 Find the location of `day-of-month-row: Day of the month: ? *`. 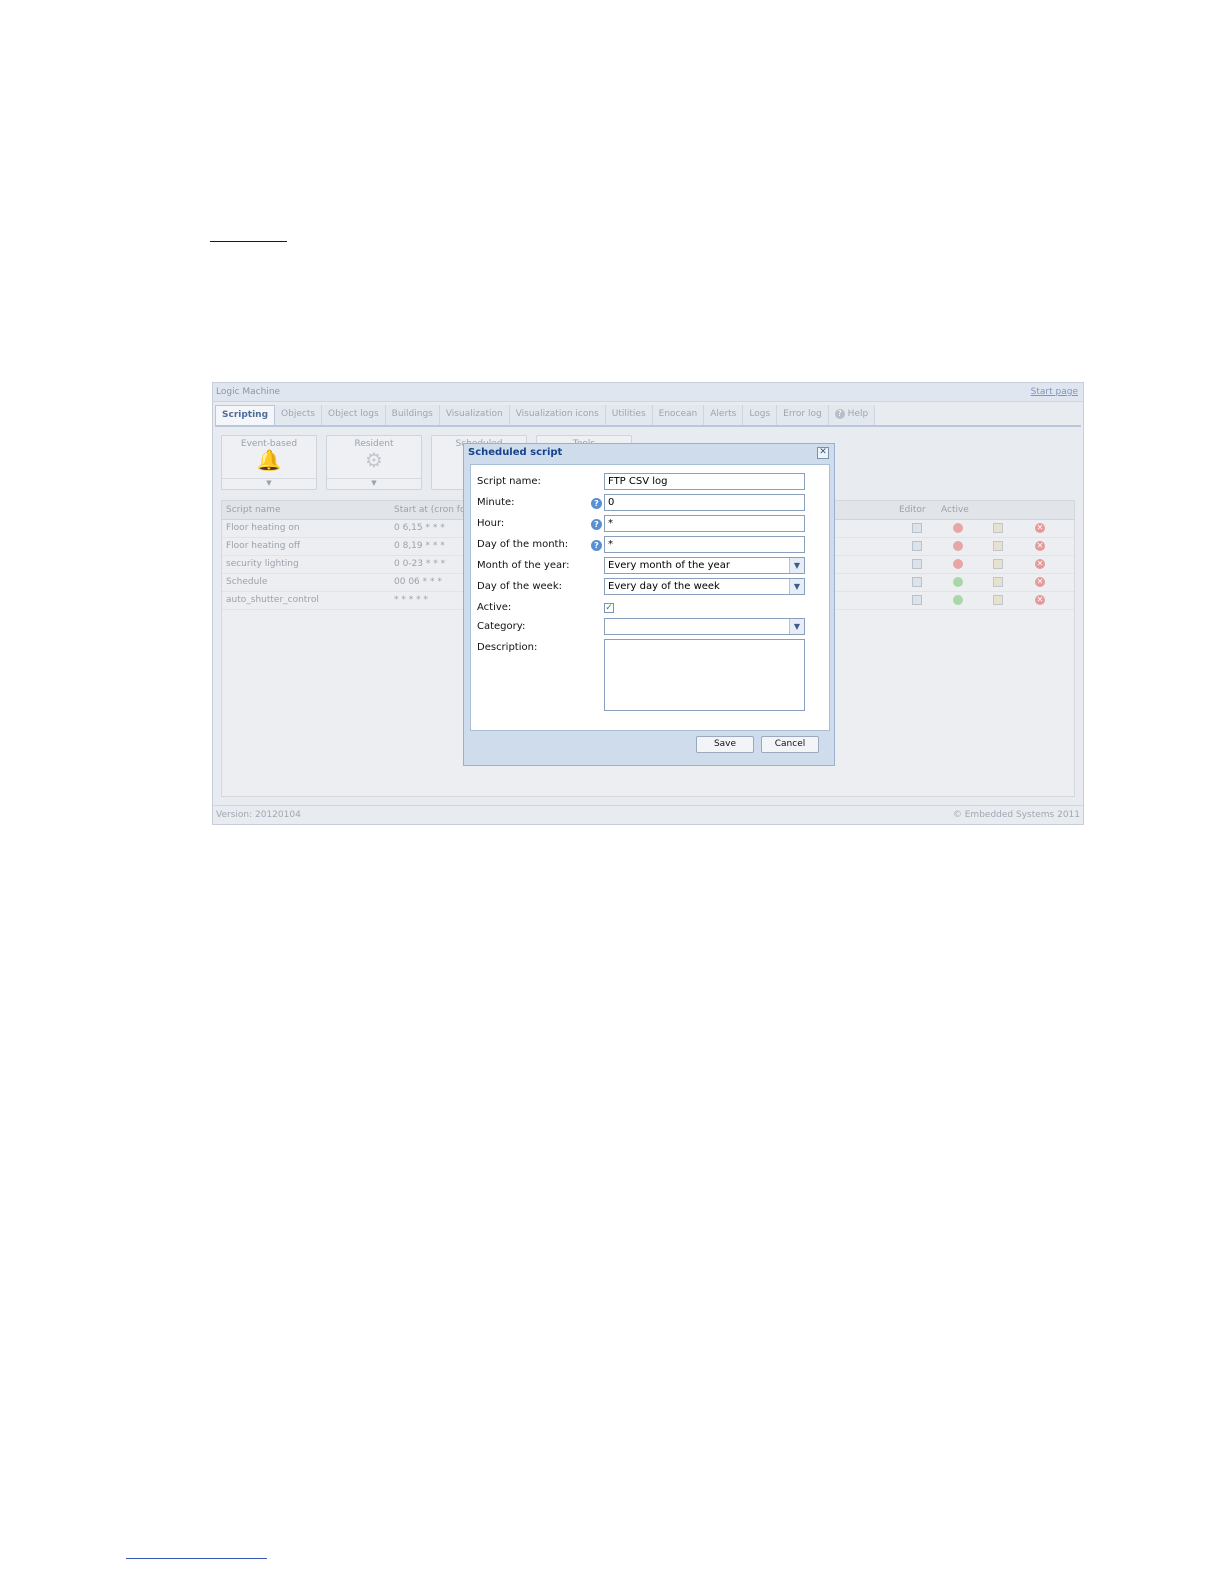

day-of-month-row: Day of the month: ? * is located at coordinates (650, 546).